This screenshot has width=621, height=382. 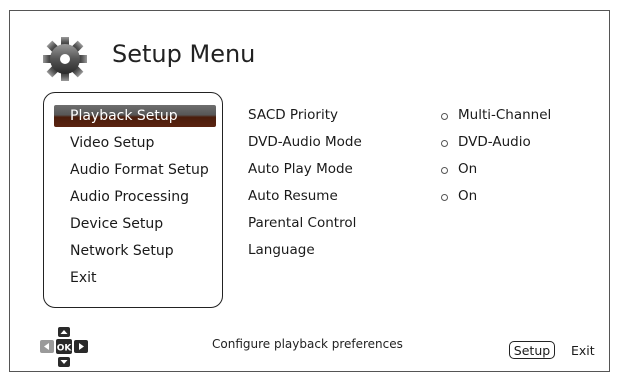 I want to click on menu-item-video-setup: Video Setup, so click(x=112, y=143).